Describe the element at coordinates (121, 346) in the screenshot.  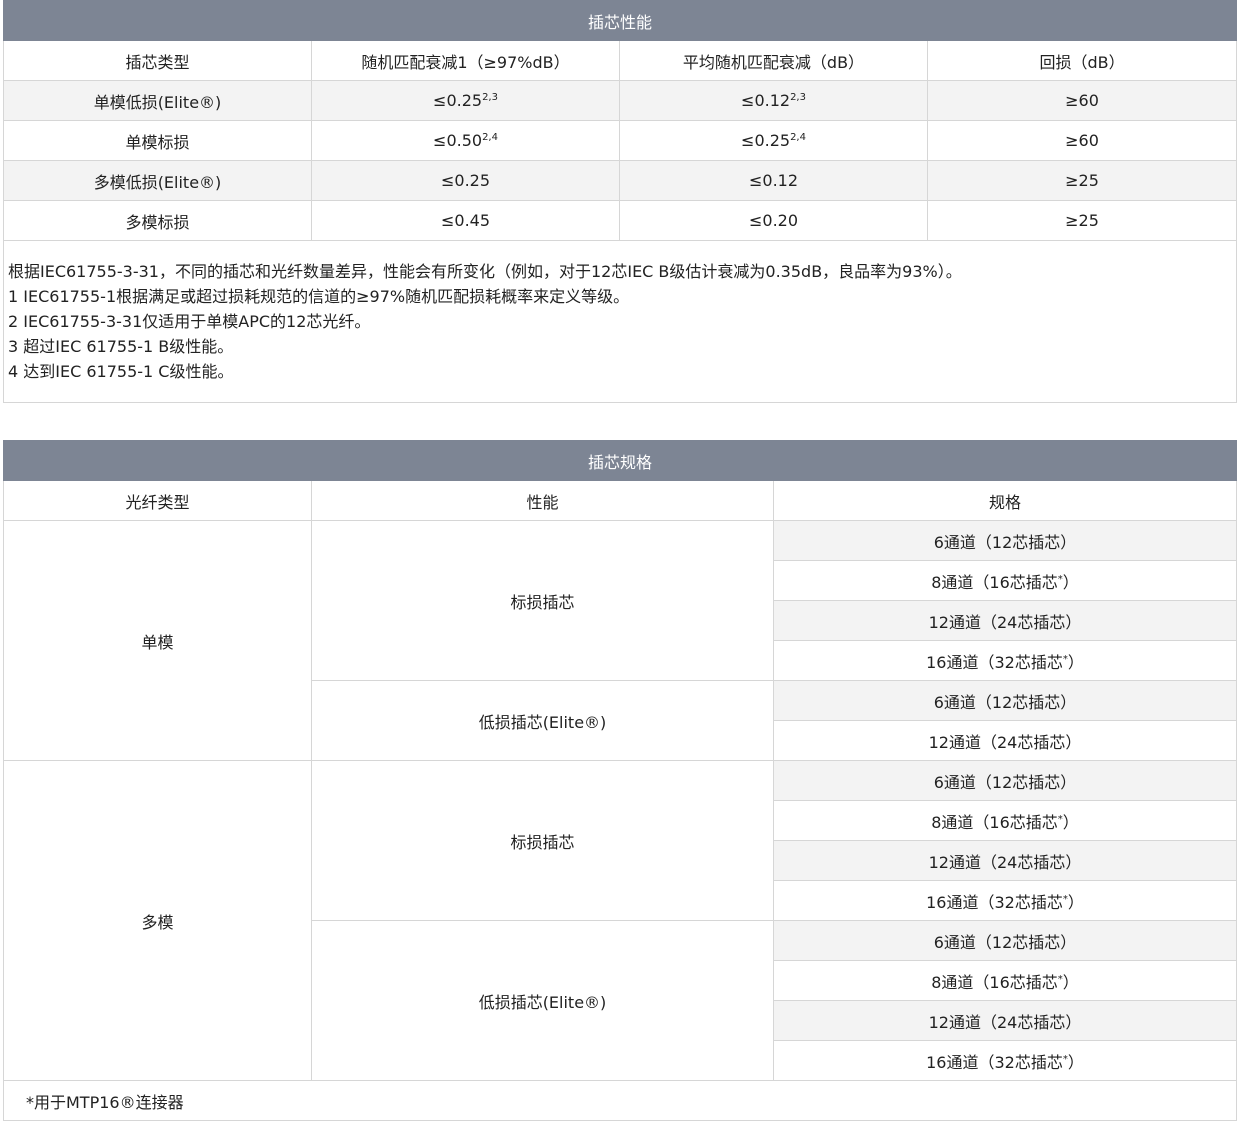
I see `note-line: 3 超过IEC 61755-1 B级性能。` at that location.